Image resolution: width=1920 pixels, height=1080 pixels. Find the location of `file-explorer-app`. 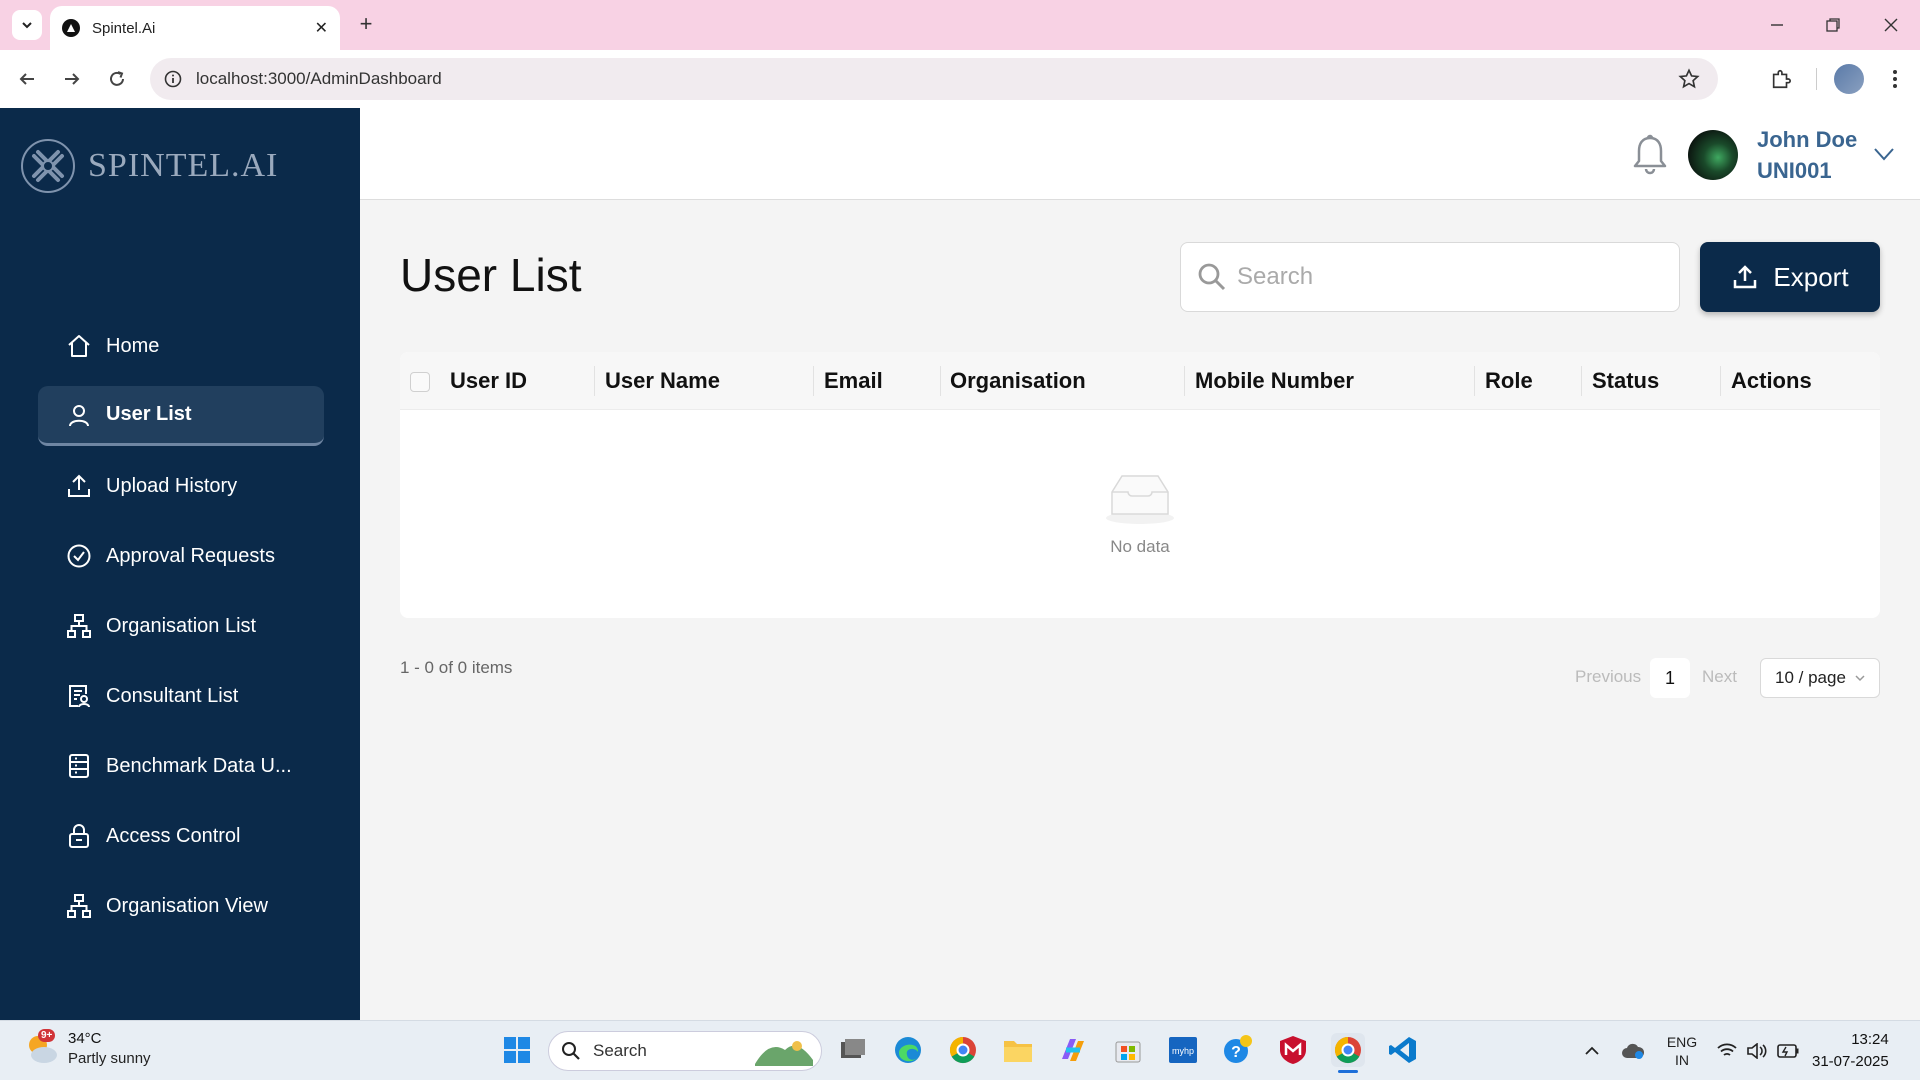

file-explorer-app is located at coordinates (1018, 1050).